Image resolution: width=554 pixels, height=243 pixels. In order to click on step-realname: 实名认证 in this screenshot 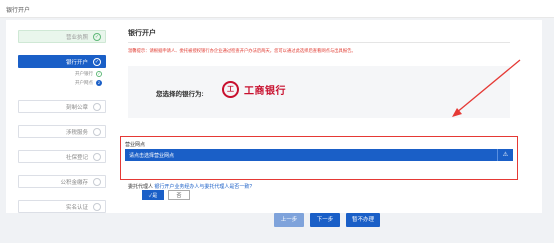, I will do `click(62, 206)`.